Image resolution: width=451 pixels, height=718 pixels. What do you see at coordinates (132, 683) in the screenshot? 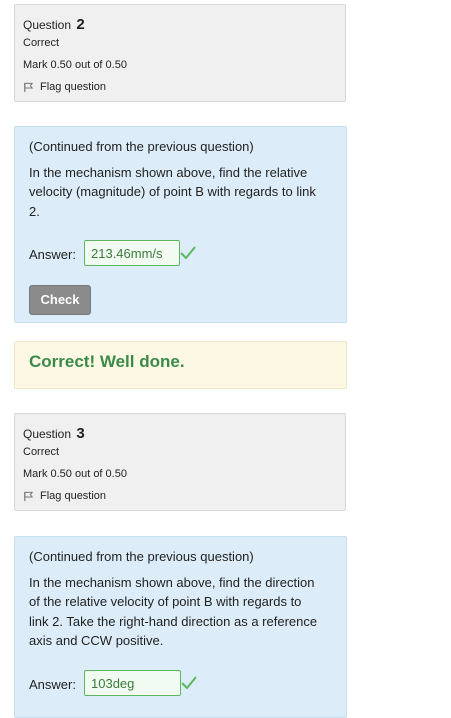
I see `answer-input: 103deg` at bounding box center [132, 683].